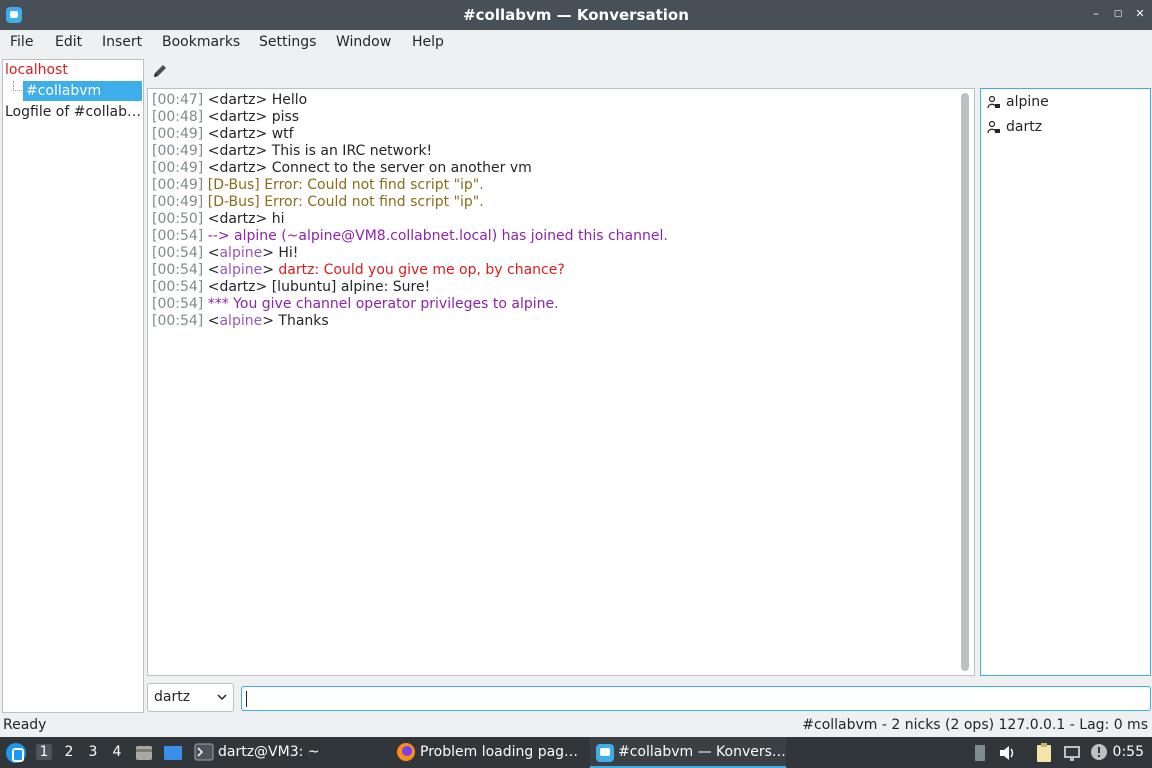 Image resolution: width=1152 pixels, height=768 pixels. What do you see at coordinates (73, 386) in the screenshot?
I see `view-tree: localhost #collabvm Logfile of #collabvm` at bounding box center [73, 386].